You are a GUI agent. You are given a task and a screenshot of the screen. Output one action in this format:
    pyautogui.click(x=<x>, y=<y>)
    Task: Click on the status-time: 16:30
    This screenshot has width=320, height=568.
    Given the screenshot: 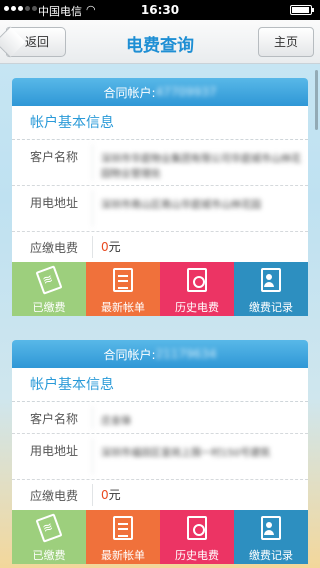 What is the action you would take?
    pyautogui.click(x=160, y=10)
    